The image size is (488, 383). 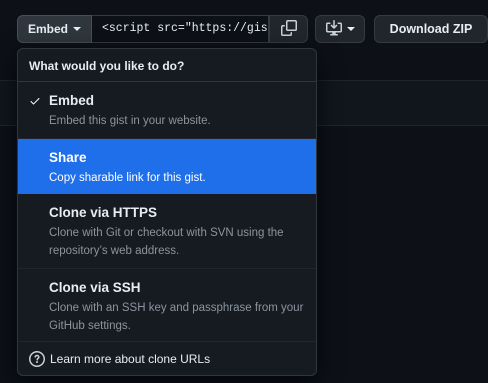 What do you see at coordinates (95, 287) in the screenshot?
I see `menu-item-title: Clone via SSH` at bounding box center [95, 287].